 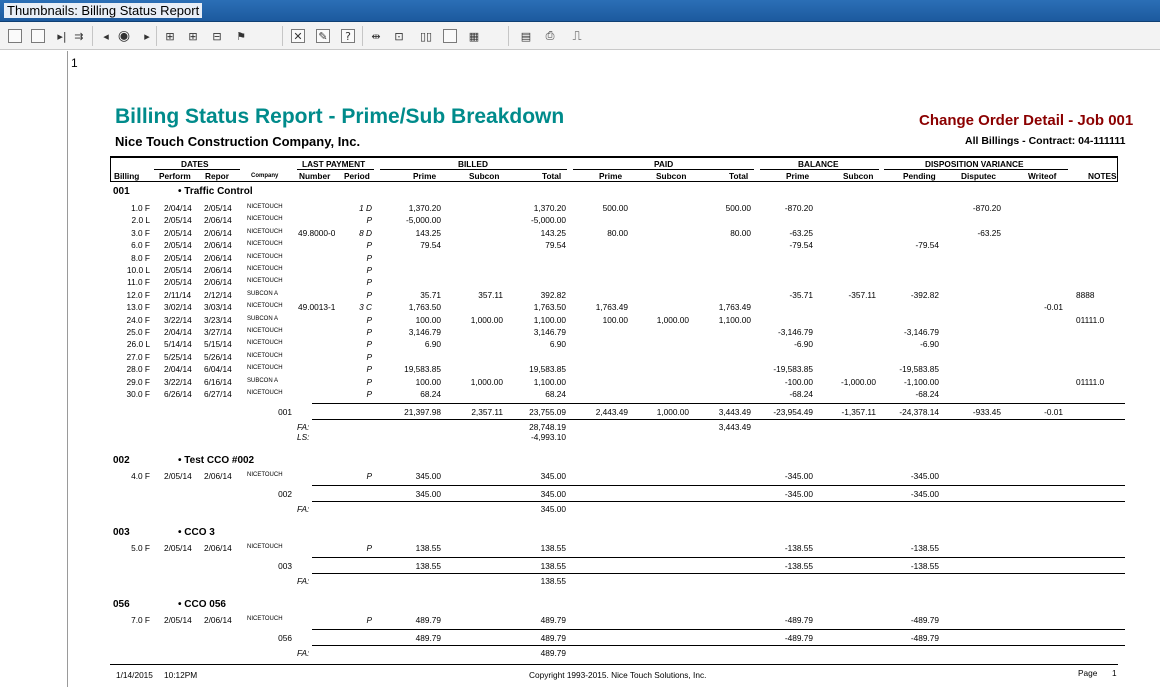 I want to click on group-code: 001, so click(x=121, y=191).